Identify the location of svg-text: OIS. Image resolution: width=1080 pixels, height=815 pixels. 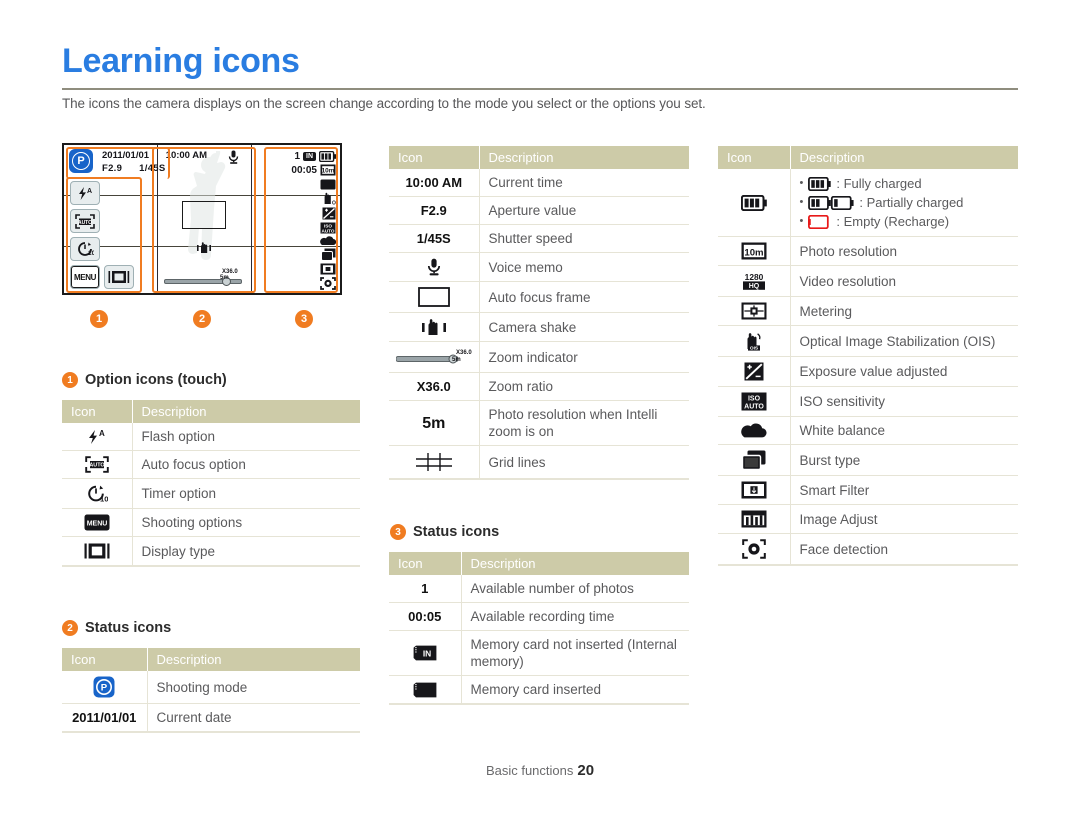
(754, 348).